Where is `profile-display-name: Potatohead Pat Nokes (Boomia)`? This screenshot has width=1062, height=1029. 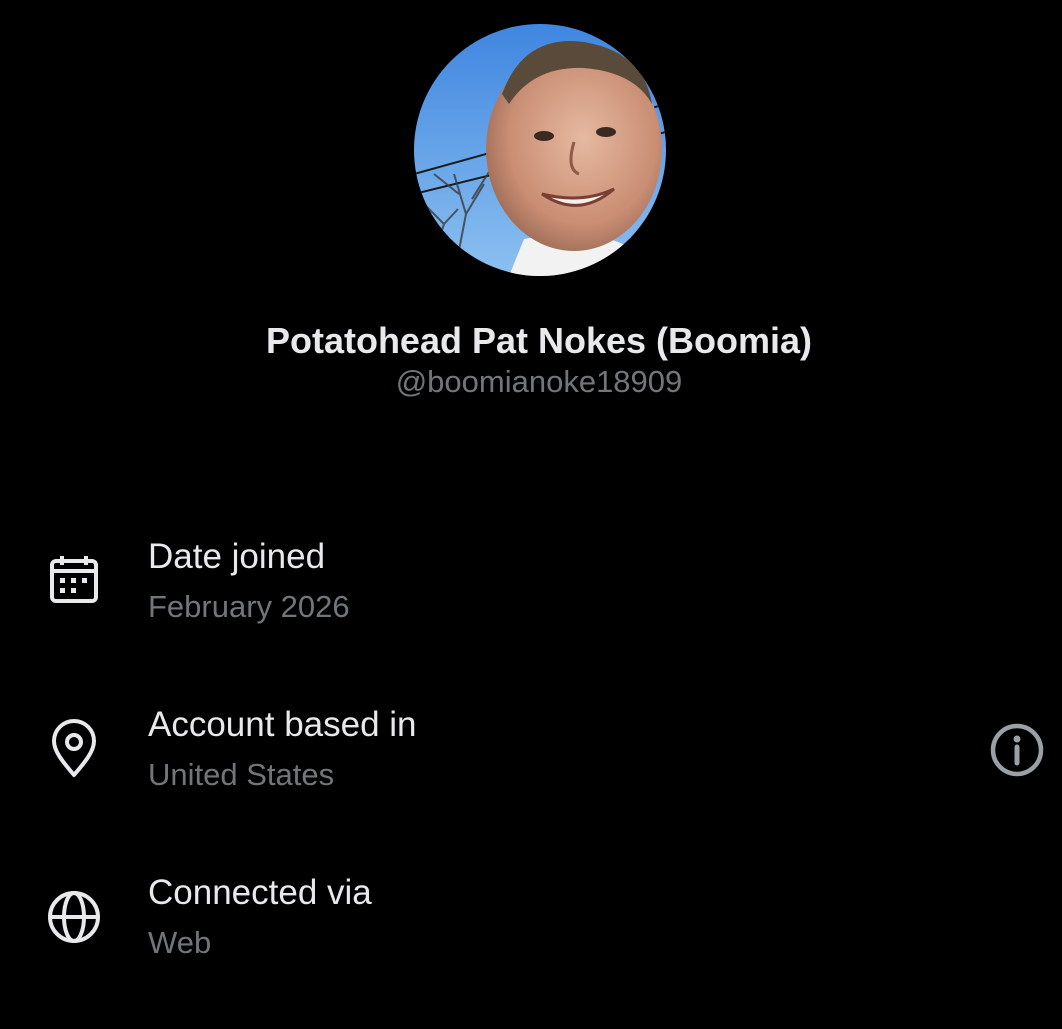
profile-display-name: Potatohead Pat Nokes (Boomia) is located at coordinates (539, 340).